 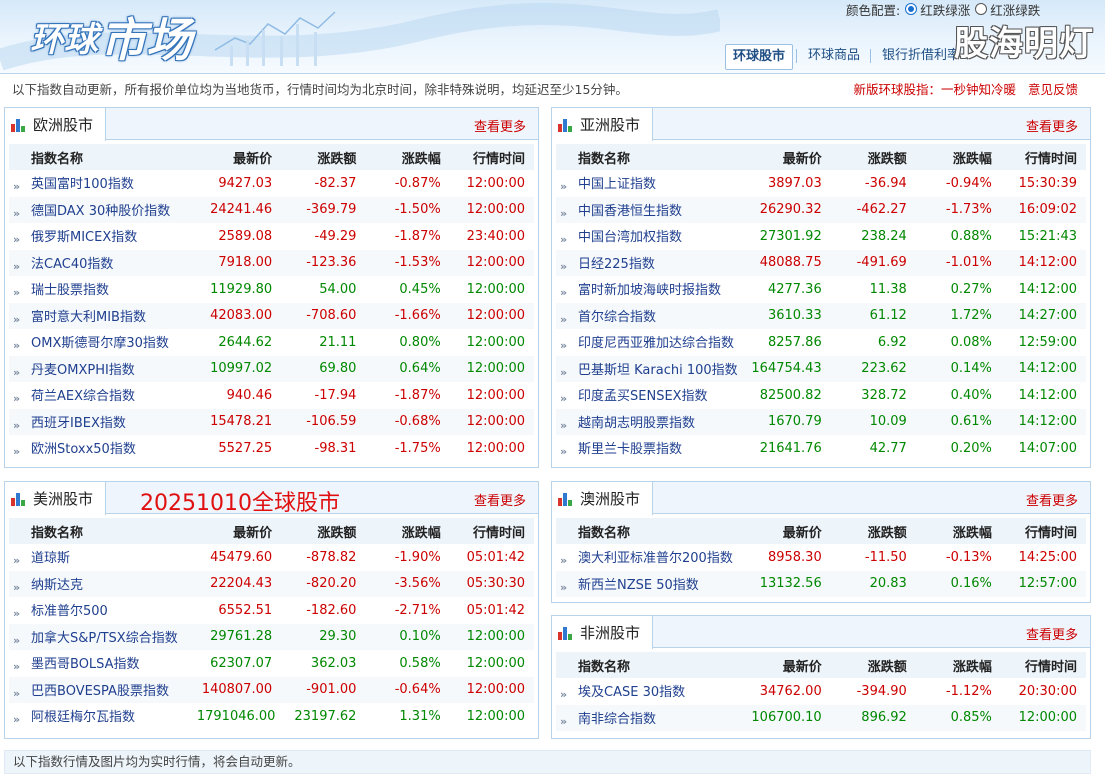 I want to click on index-name-link: 加拿大S&P/TSX综合指数, so click(x=104, y=638).